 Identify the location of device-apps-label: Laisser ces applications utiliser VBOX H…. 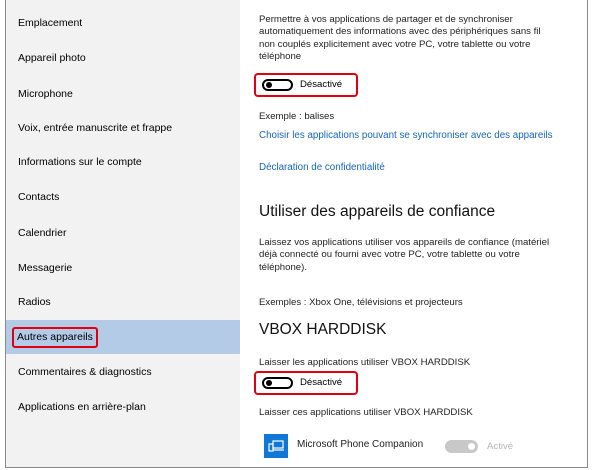
(366, 412).